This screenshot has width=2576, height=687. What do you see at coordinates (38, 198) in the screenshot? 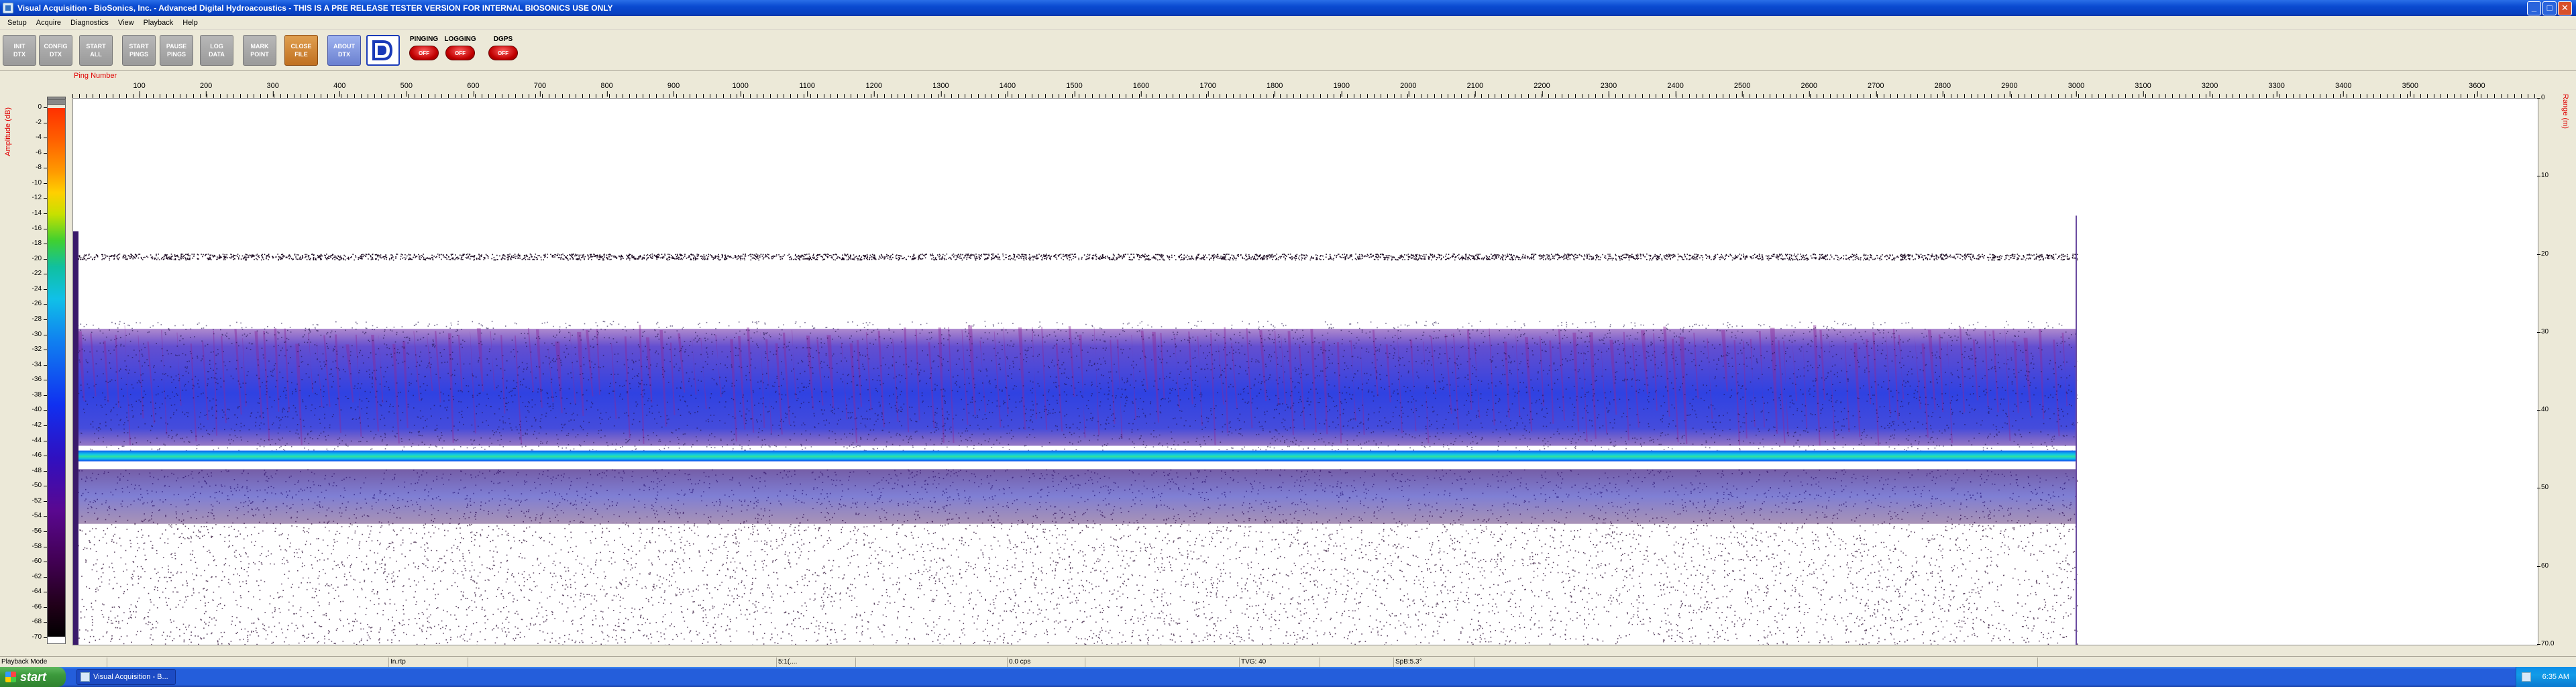
I see `amplitude-tick-label: -12` at bounding box center [38, 198].